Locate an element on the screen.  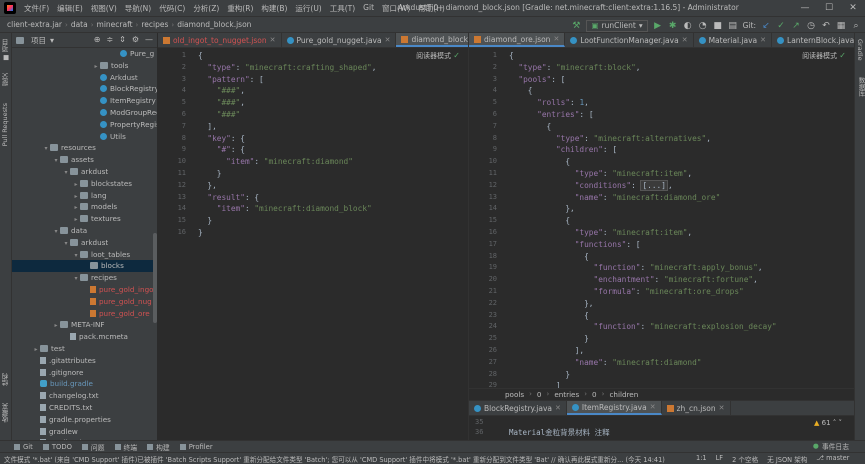
breadcrumb-item: diamond_block.json is located at coordinates (214, 24).